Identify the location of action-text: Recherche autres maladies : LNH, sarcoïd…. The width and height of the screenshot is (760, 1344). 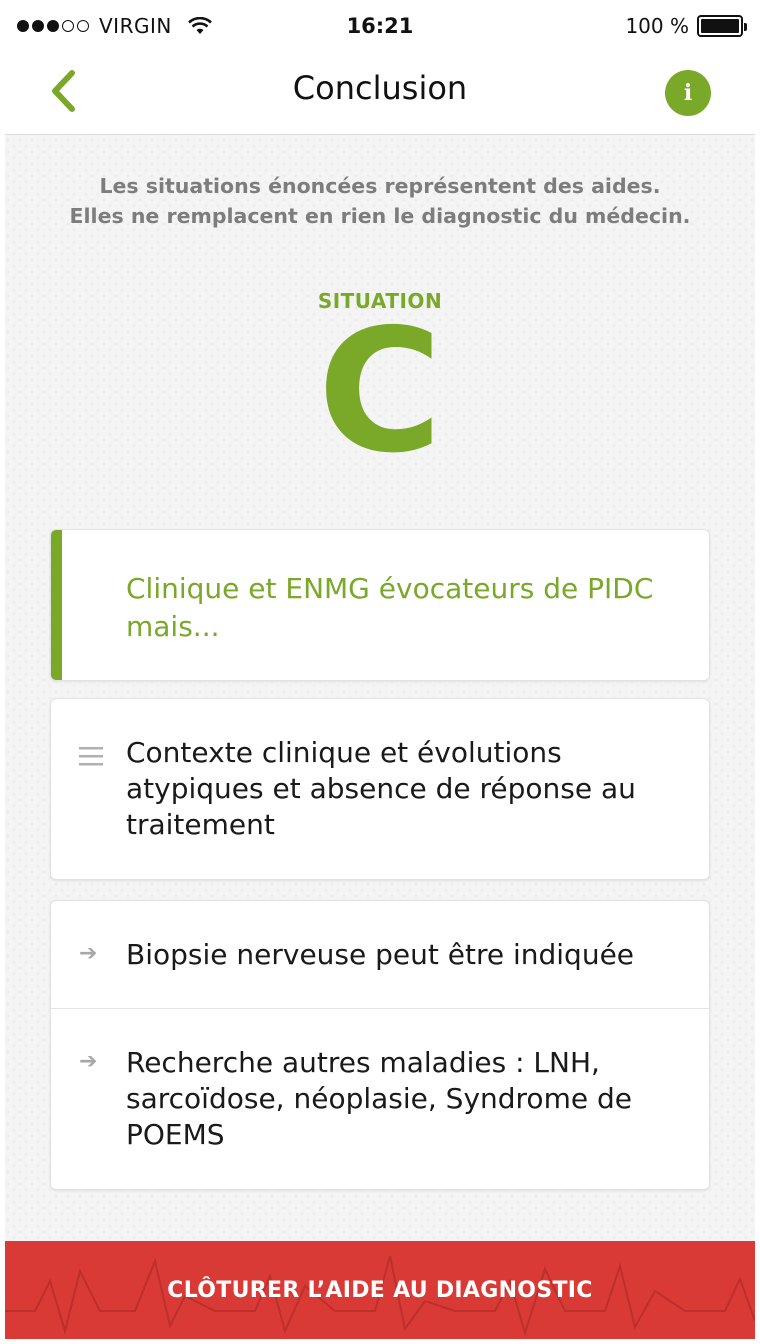
(379, 1098).